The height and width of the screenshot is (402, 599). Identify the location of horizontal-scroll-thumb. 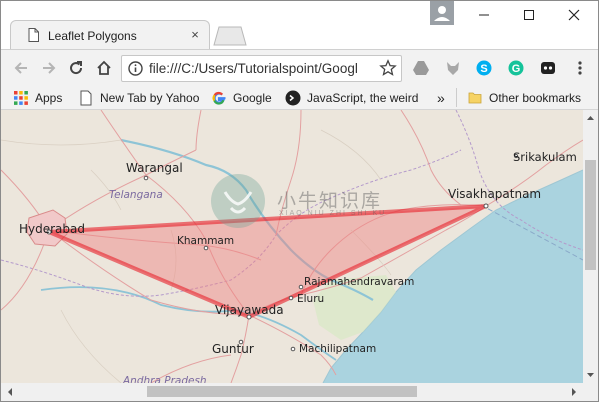
(282, 391).